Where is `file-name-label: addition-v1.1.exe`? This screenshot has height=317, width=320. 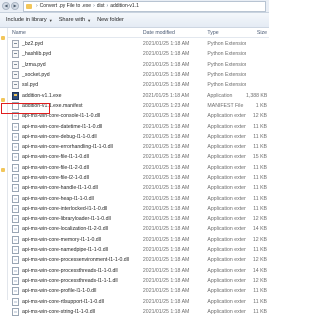
file-name-label: addition-v1.1.exe is located at coordinates (42, 95).